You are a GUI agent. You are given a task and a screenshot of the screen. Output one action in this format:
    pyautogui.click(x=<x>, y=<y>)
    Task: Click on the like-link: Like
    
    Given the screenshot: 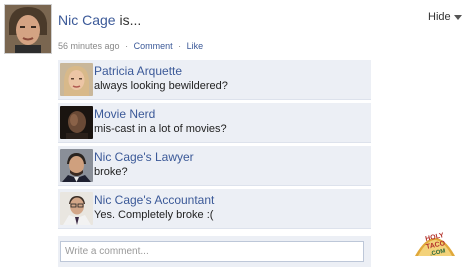 What is the action you would take?
    pyautogui.click(x=195, y=46)
    